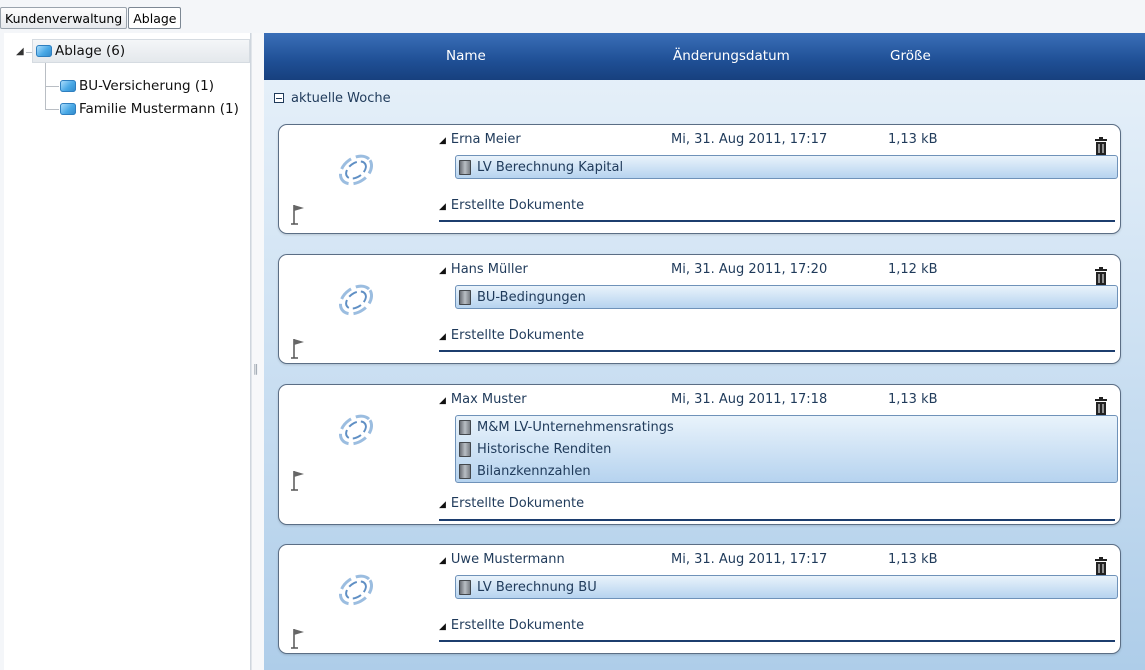  Describe the element at coordinates (64, 18) in the screenshot. I see `tab-kundenverwaltung: Kundenverwaltung` at that location.